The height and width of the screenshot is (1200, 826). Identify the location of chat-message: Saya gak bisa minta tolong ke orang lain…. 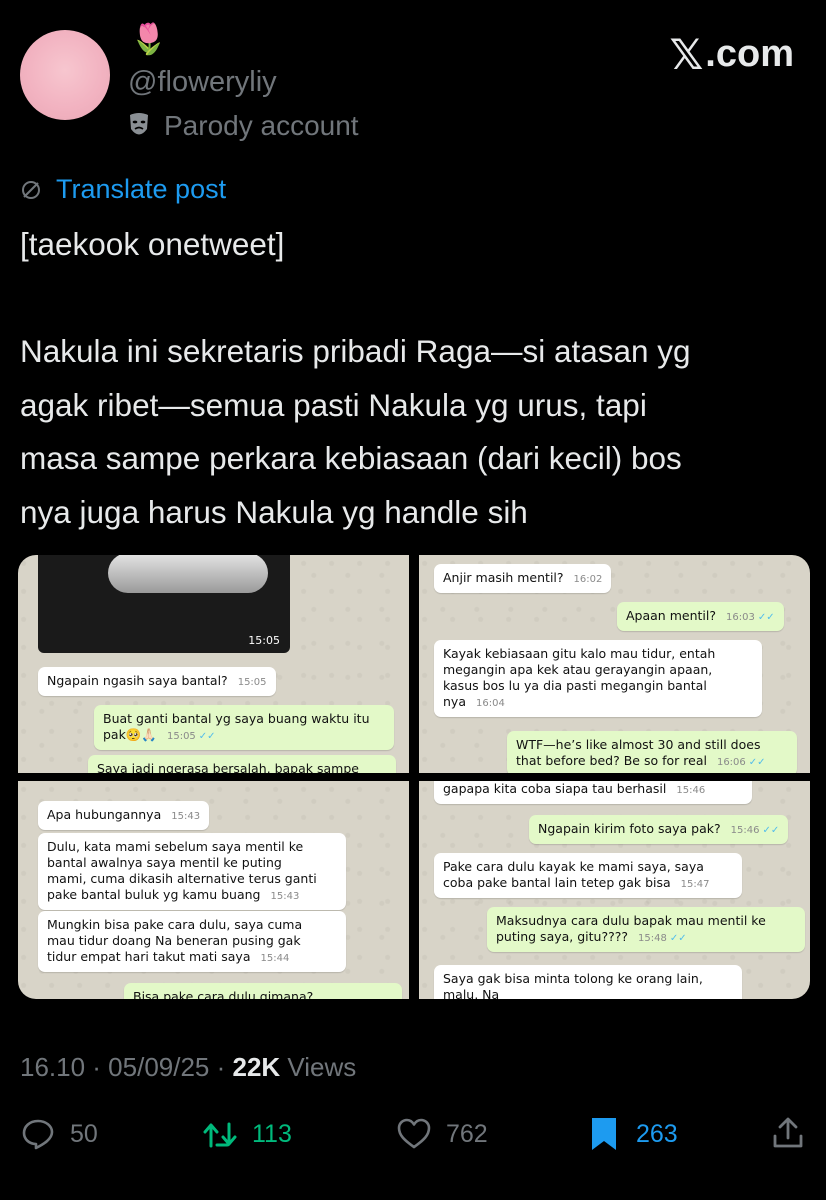
(588, 982).